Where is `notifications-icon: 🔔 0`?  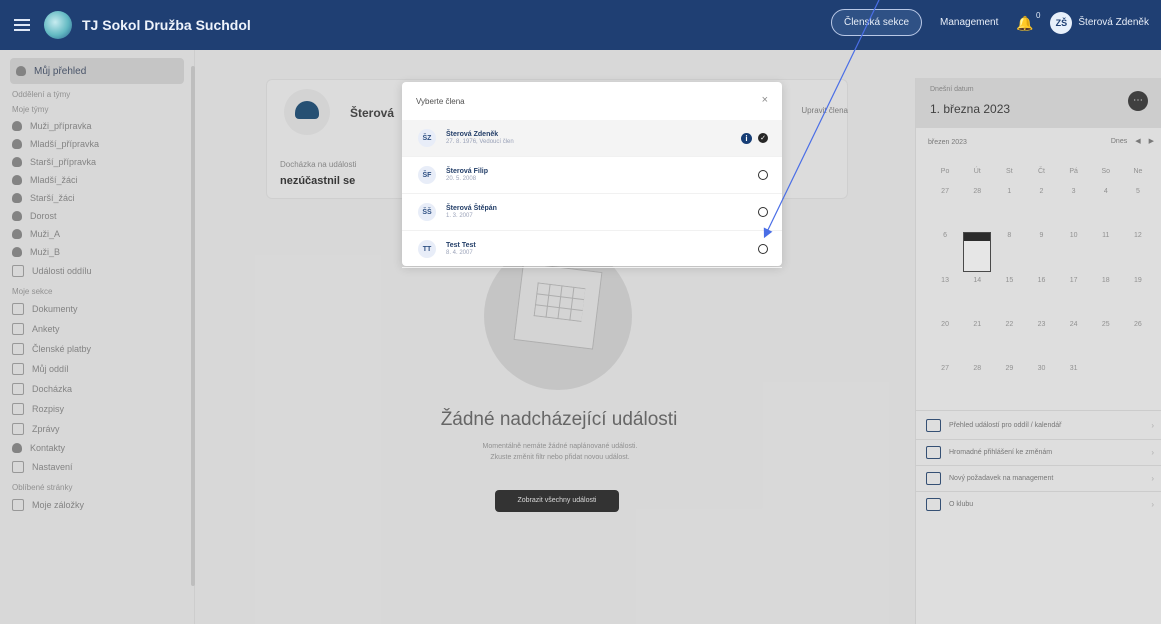 notifications-icon: 🔔 0 is located at coordinates (1028, 21).